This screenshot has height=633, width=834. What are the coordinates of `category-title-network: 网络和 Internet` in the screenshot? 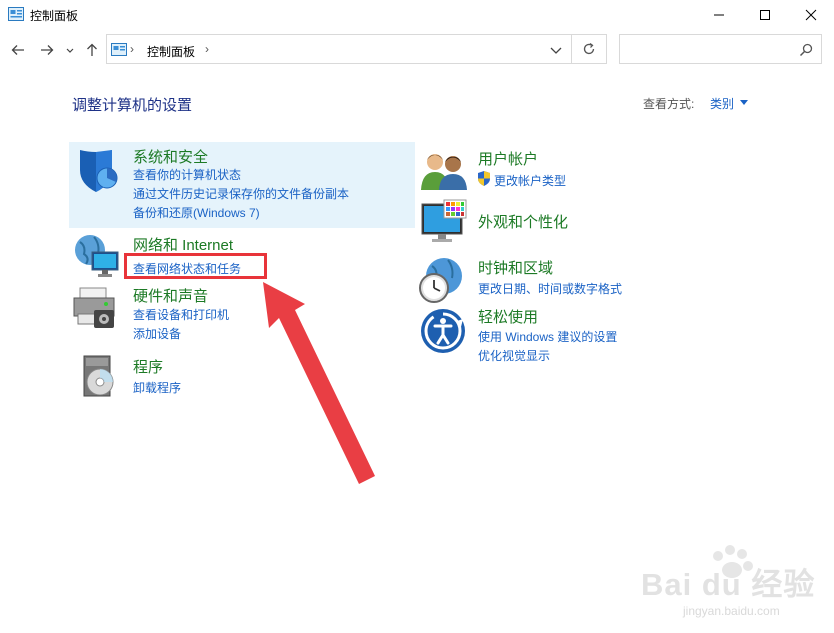 It's located at (183, 244).